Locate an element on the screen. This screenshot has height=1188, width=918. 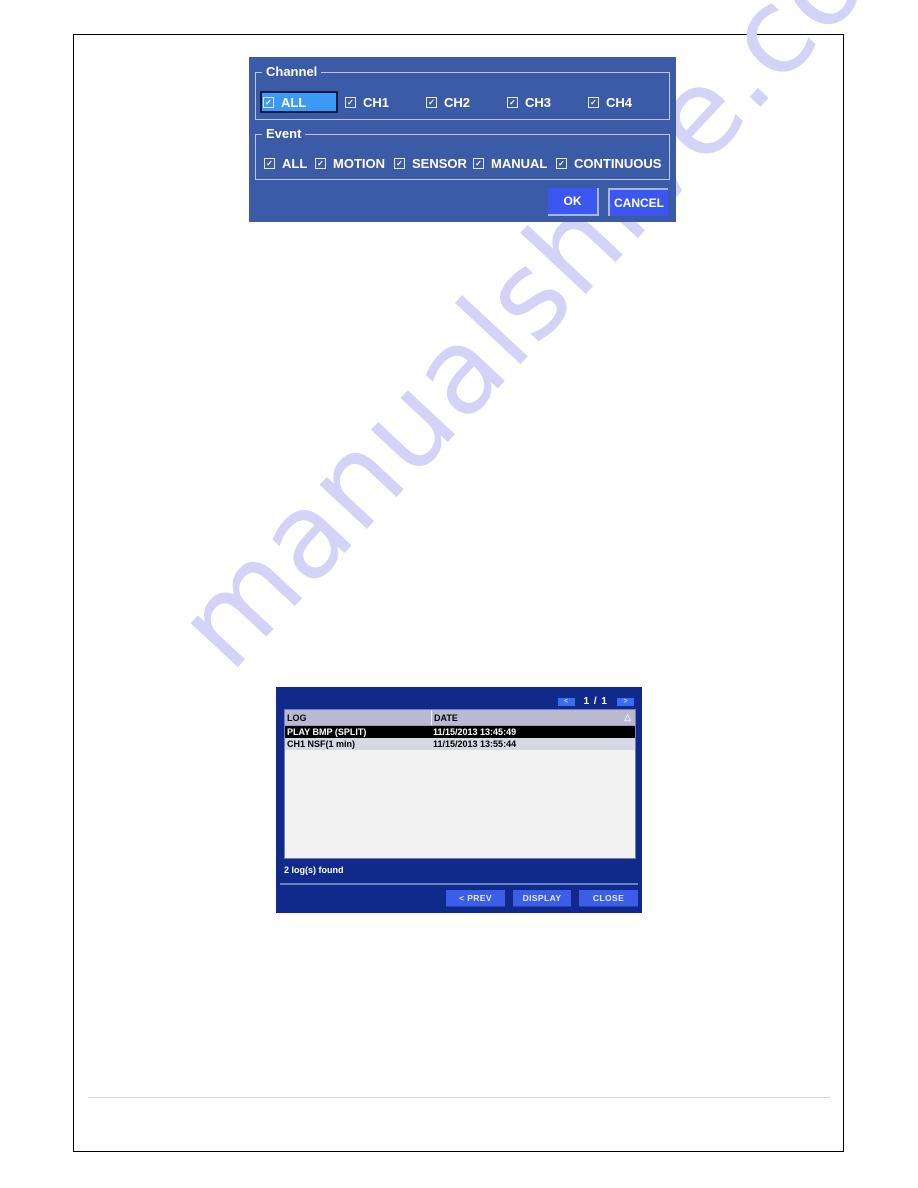
table-row: PLAY BMP (SPLIT) 11/15/2013 13:45:49 is located at coordinates (460, 732).